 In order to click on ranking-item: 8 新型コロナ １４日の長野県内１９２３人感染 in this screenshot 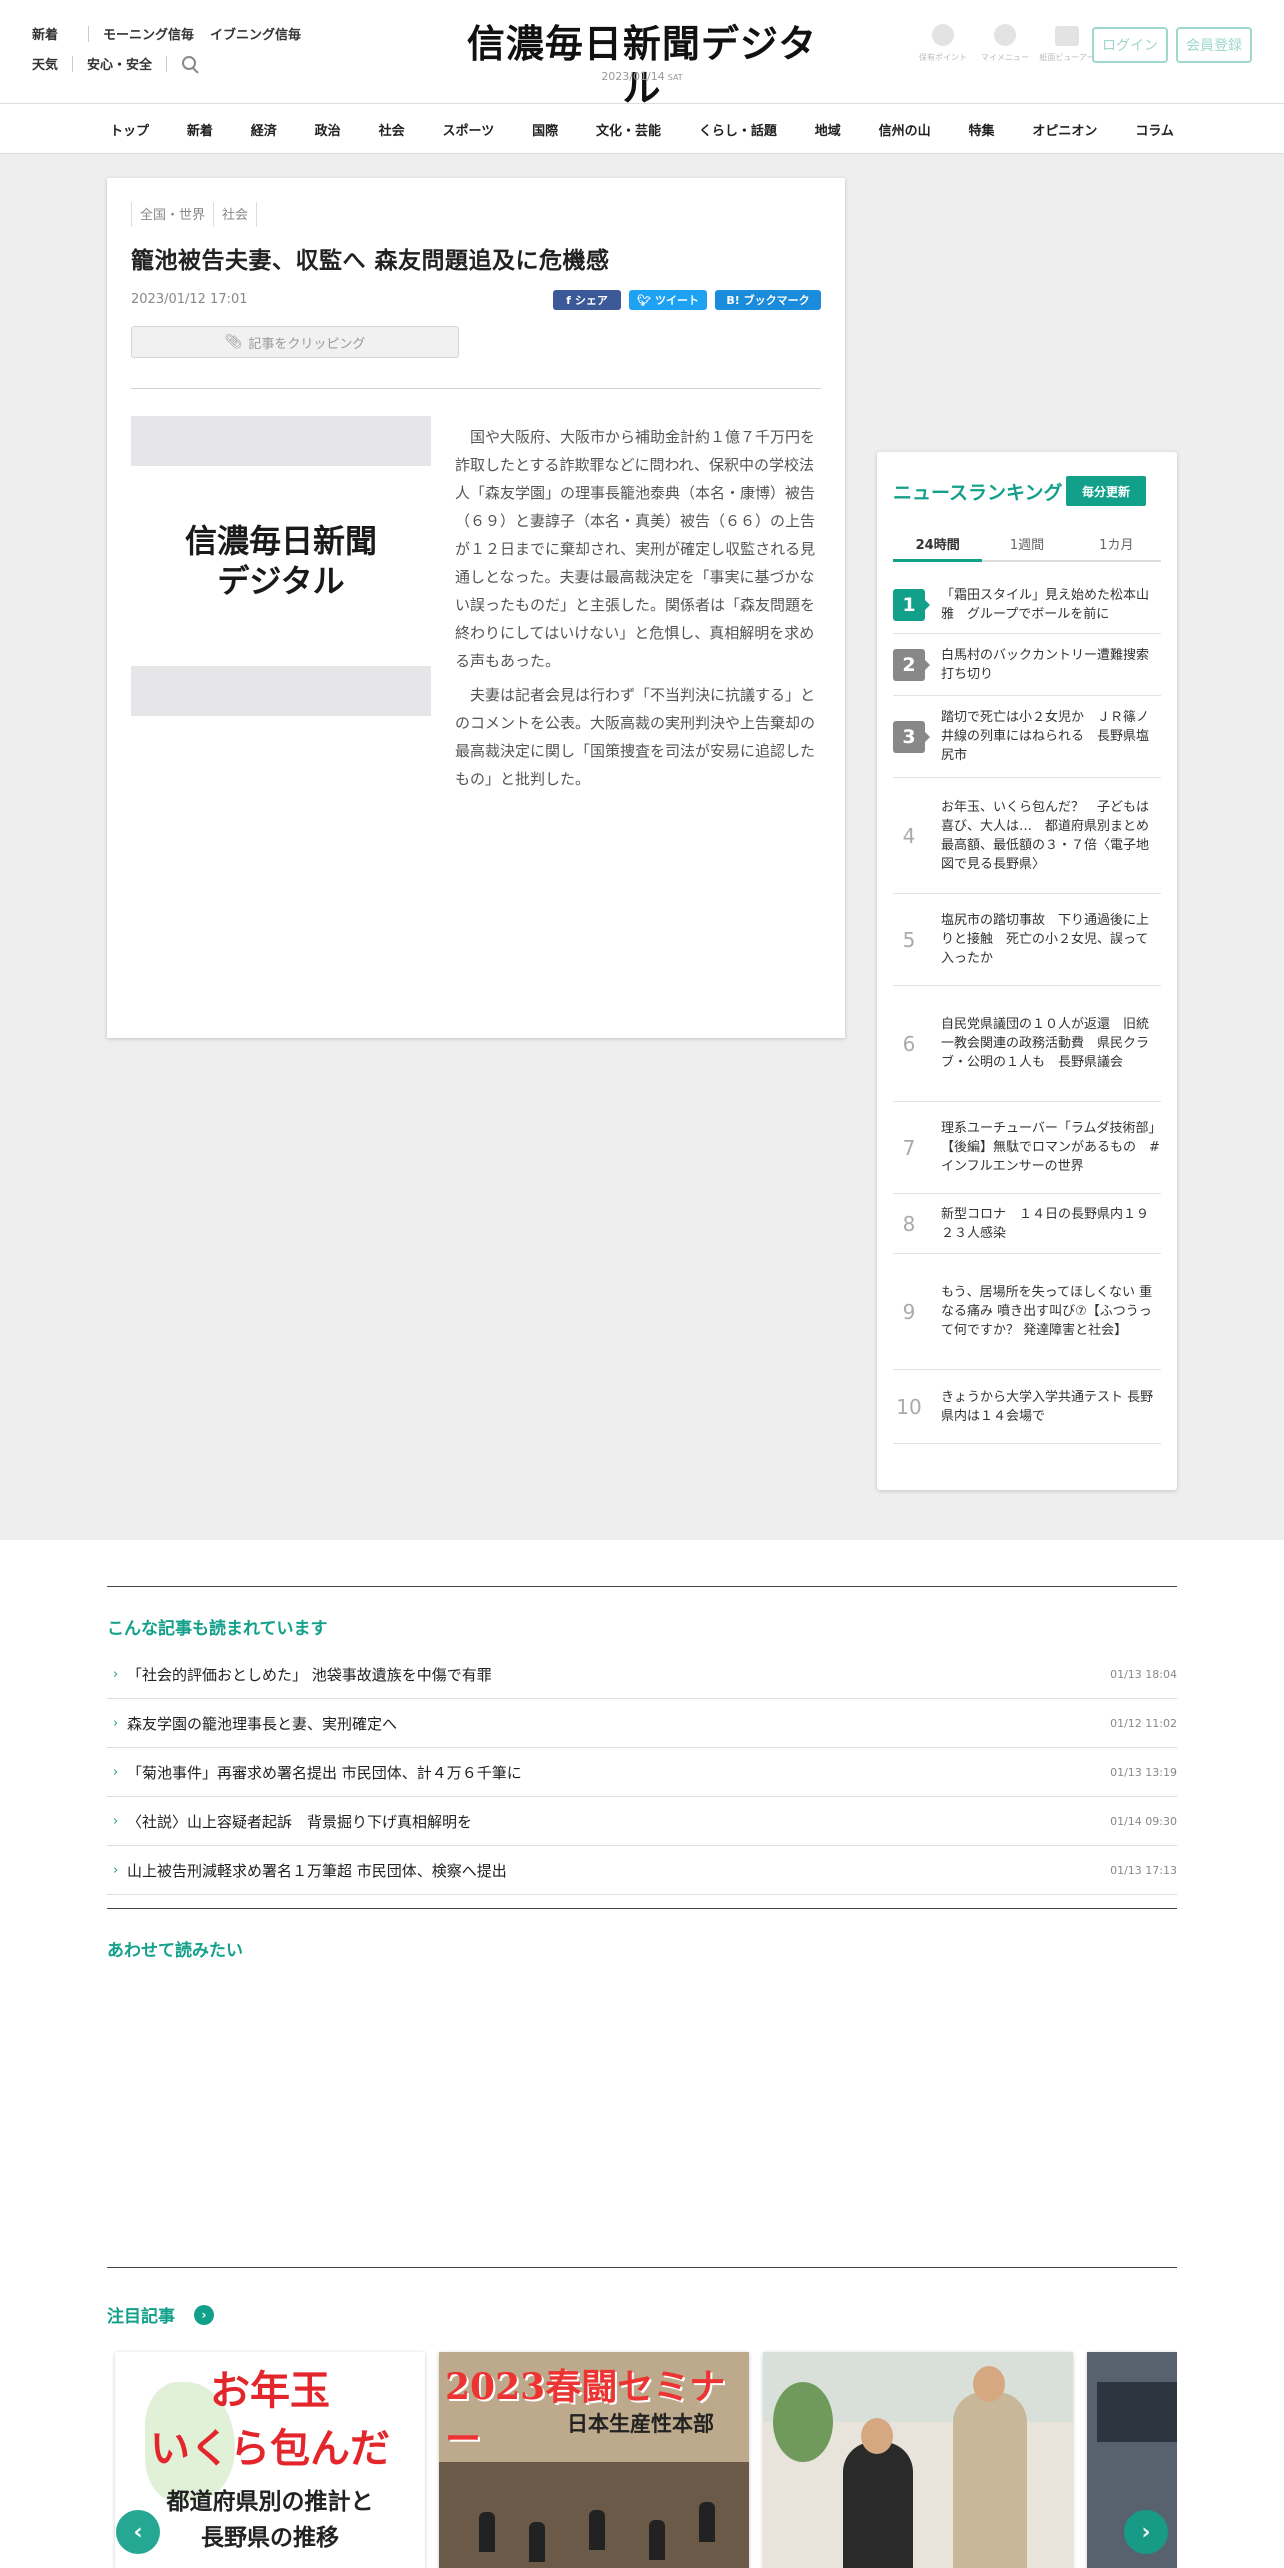, I will do `click(1027, 1224)`.